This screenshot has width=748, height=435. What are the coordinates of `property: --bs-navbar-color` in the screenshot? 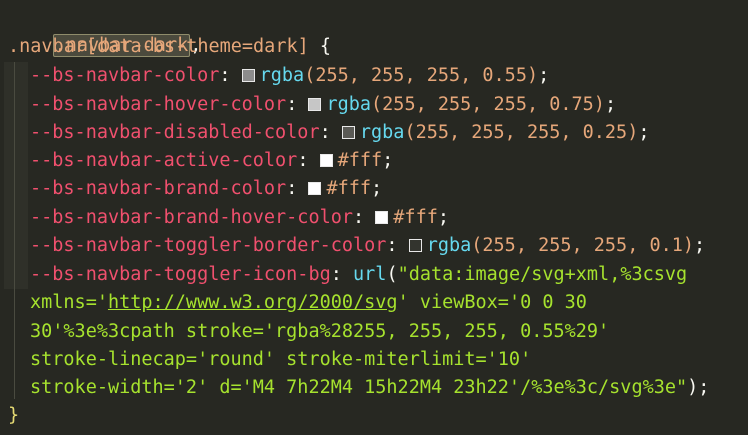 It's located at (125, 75).